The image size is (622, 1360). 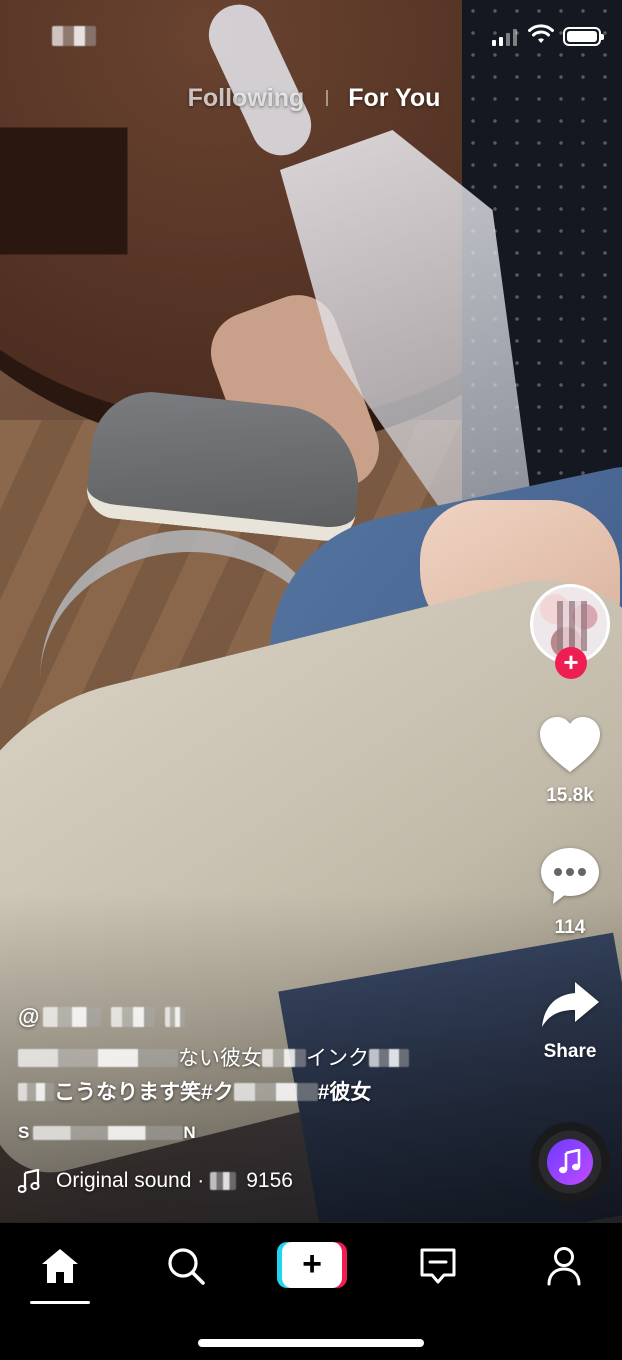 What do you see at coordinates (24, 1132) in the screenshot?
I see `translation-prefix: S` at bounding box center [24, 1132].